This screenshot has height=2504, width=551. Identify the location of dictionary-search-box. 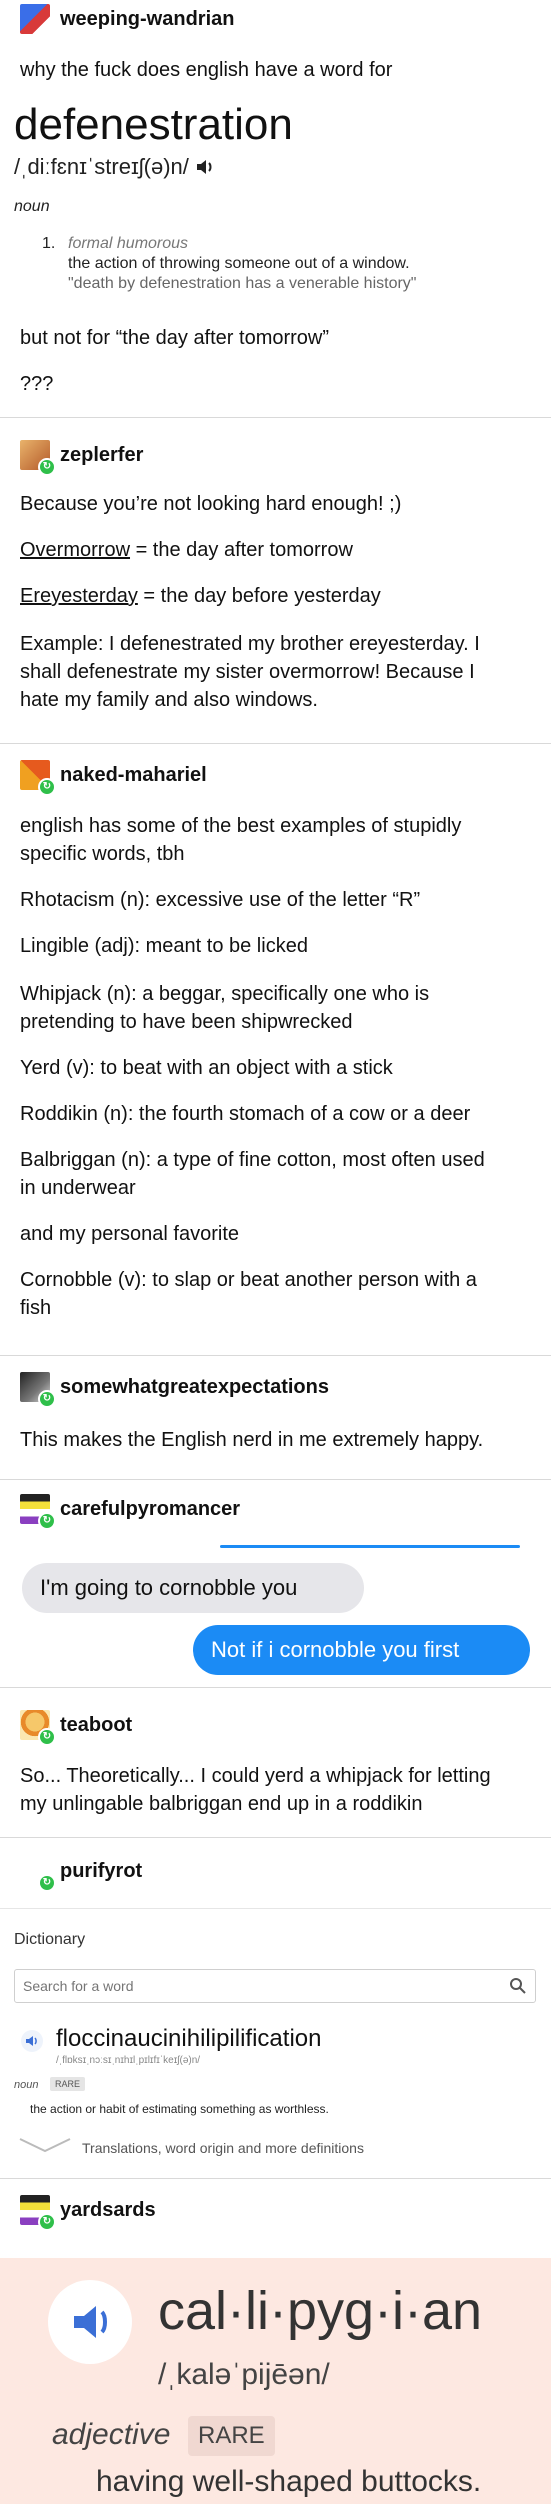
(275, 1986).